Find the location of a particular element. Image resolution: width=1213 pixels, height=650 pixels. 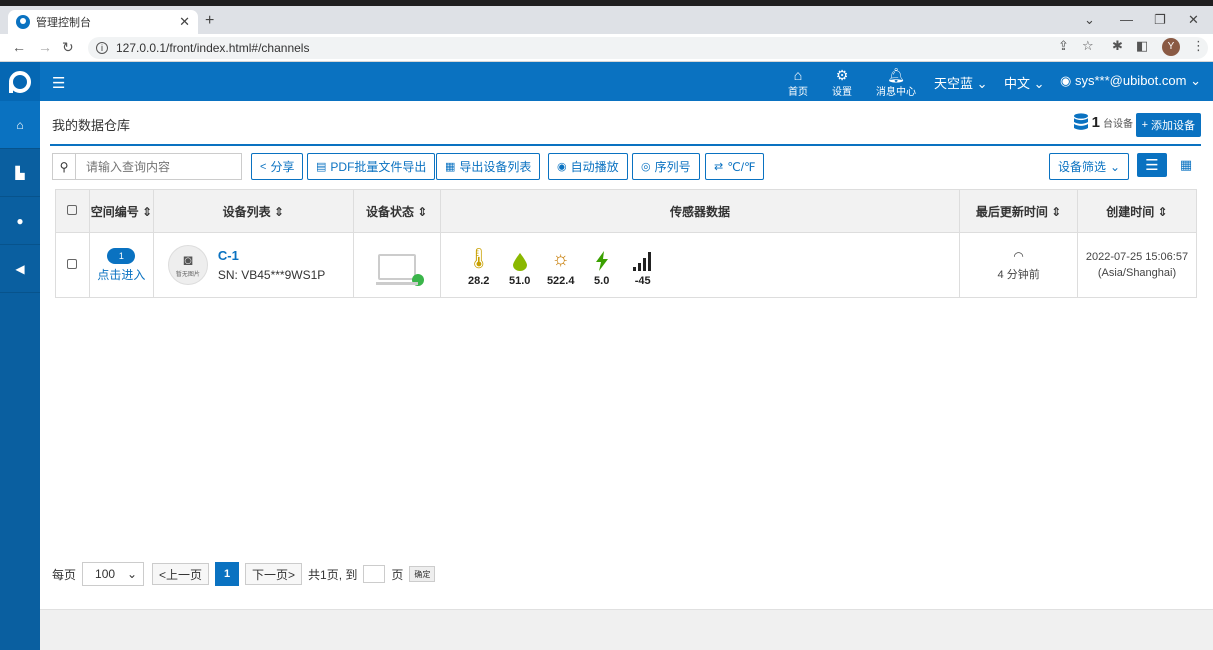

tab-close-icon: ✕ is located at coordinates (184, 22).